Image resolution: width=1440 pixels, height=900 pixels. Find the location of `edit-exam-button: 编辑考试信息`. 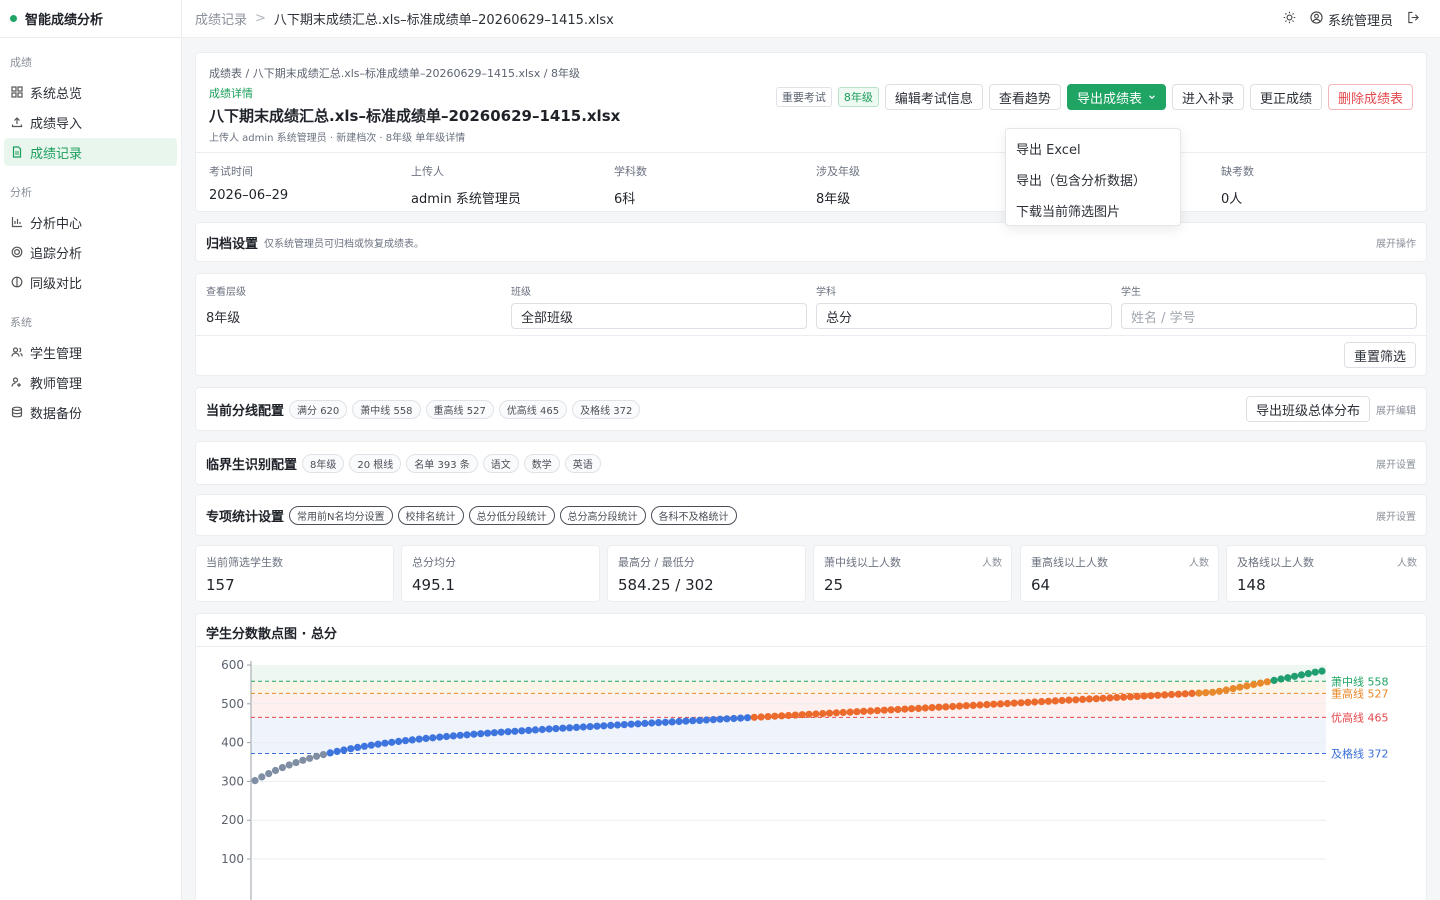

edit-exam-button: 编辑考试信息 is located at coordinates (933, 97).